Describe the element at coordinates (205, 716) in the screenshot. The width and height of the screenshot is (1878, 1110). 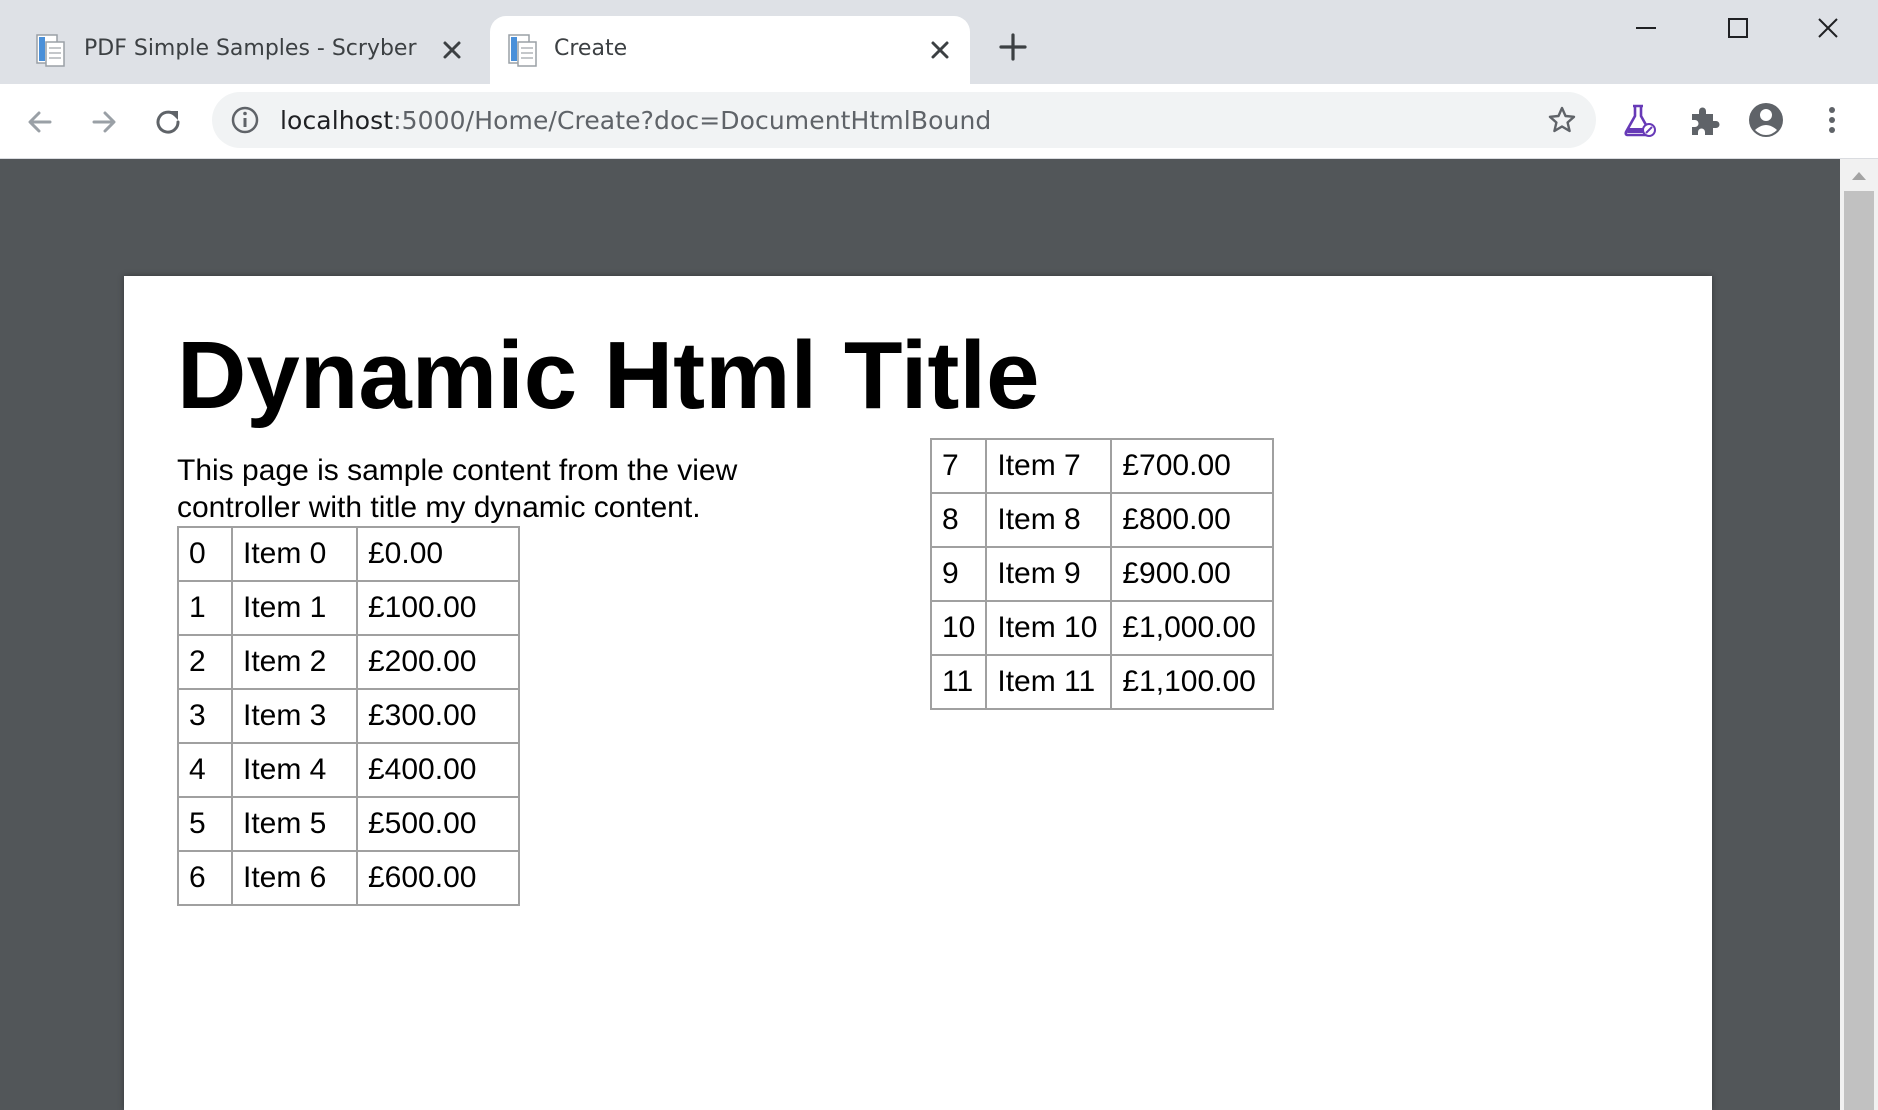
I see `item-id-cell: 3` at that location.